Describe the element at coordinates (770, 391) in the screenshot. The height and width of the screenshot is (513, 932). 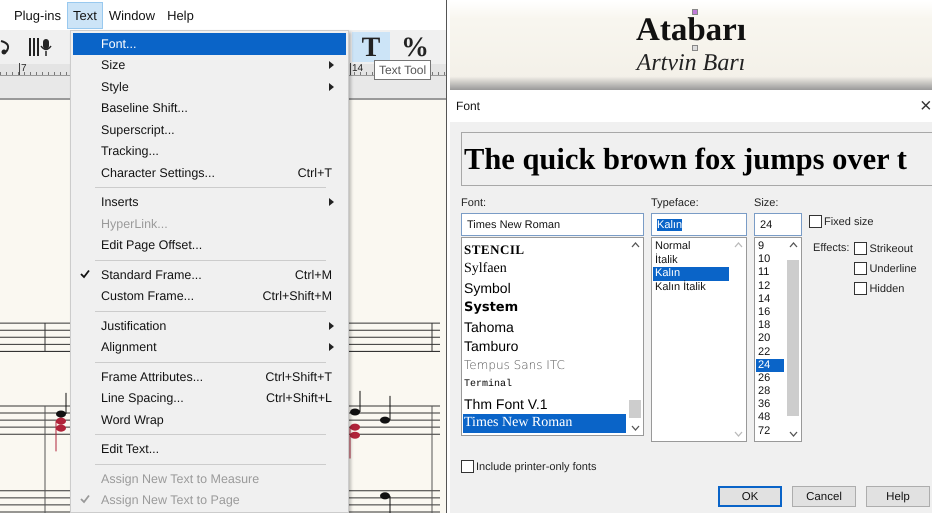
I see `list-item: 28` at that location.